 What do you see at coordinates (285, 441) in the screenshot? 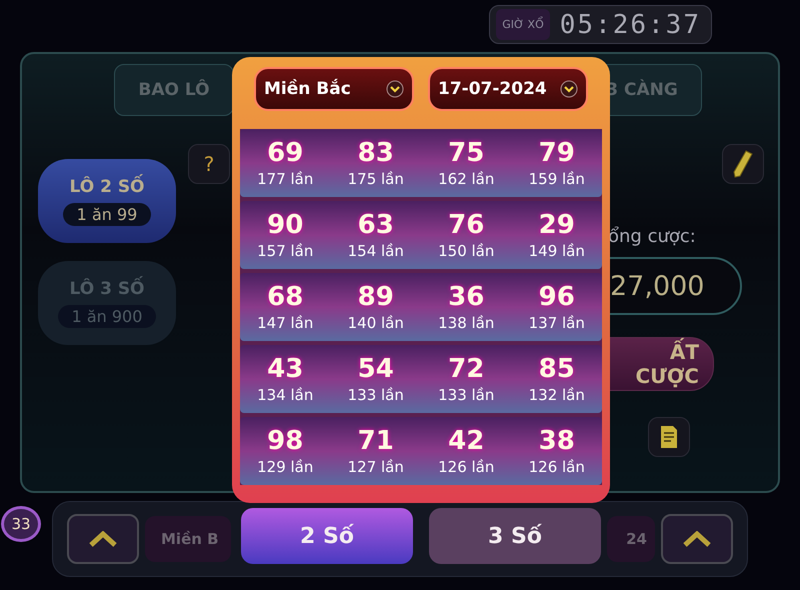
I see `lottery-number: 98` at bounding box center [285, 441].